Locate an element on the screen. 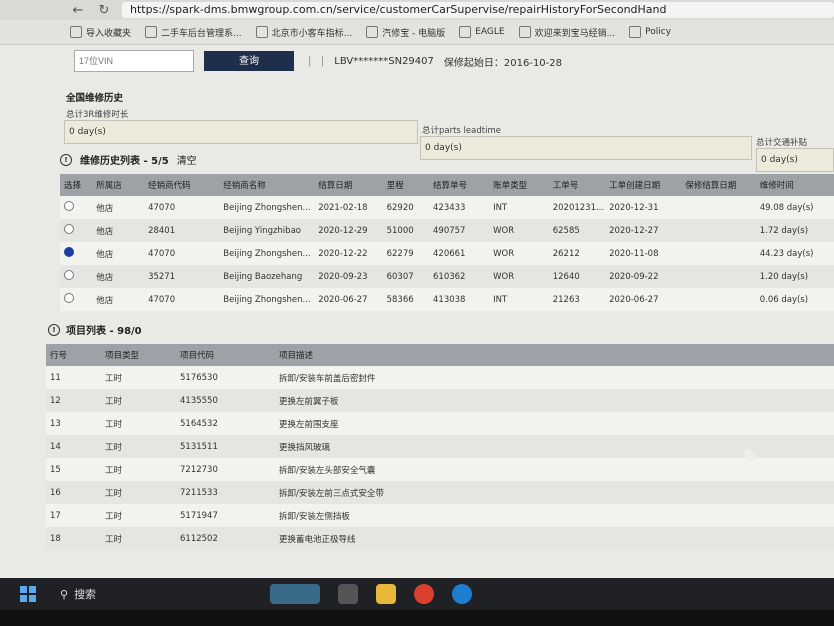  cell-settle: 423433 is located at coordinates (459, 207).